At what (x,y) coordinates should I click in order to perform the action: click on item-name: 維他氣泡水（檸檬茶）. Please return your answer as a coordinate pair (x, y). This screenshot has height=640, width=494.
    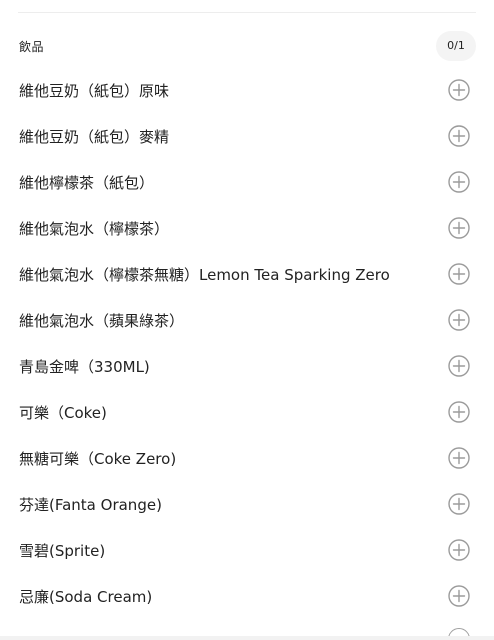
    Looking at the image, I should click on (94, 229).